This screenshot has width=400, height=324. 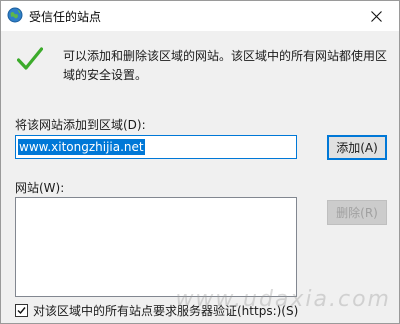 I want to click on site-url-input: www.xitongzhijia.net, so click(x=156, y=147).